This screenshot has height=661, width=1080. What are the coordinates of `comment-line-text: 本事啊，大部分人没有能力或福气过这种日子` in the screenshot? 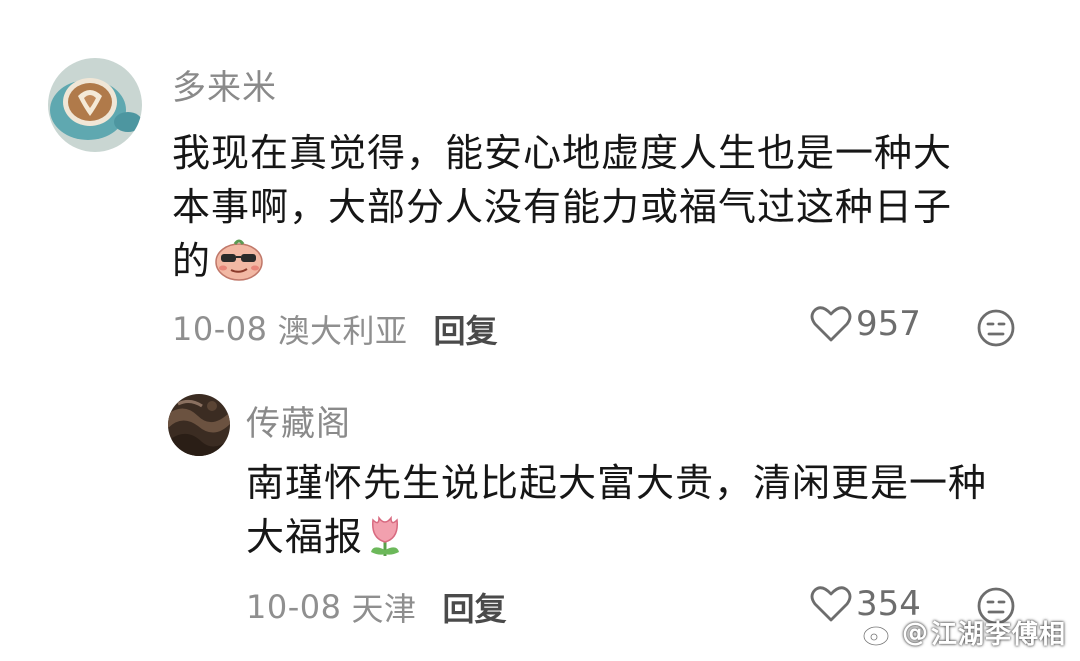 It's located at (562, 207).